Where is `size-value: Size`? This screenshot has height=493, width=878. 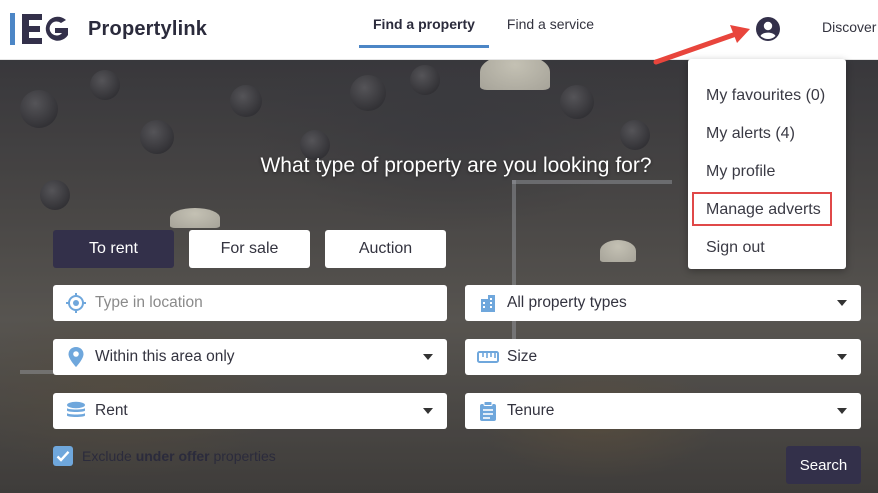
size-value: Size is located at coordinates (522, 356).